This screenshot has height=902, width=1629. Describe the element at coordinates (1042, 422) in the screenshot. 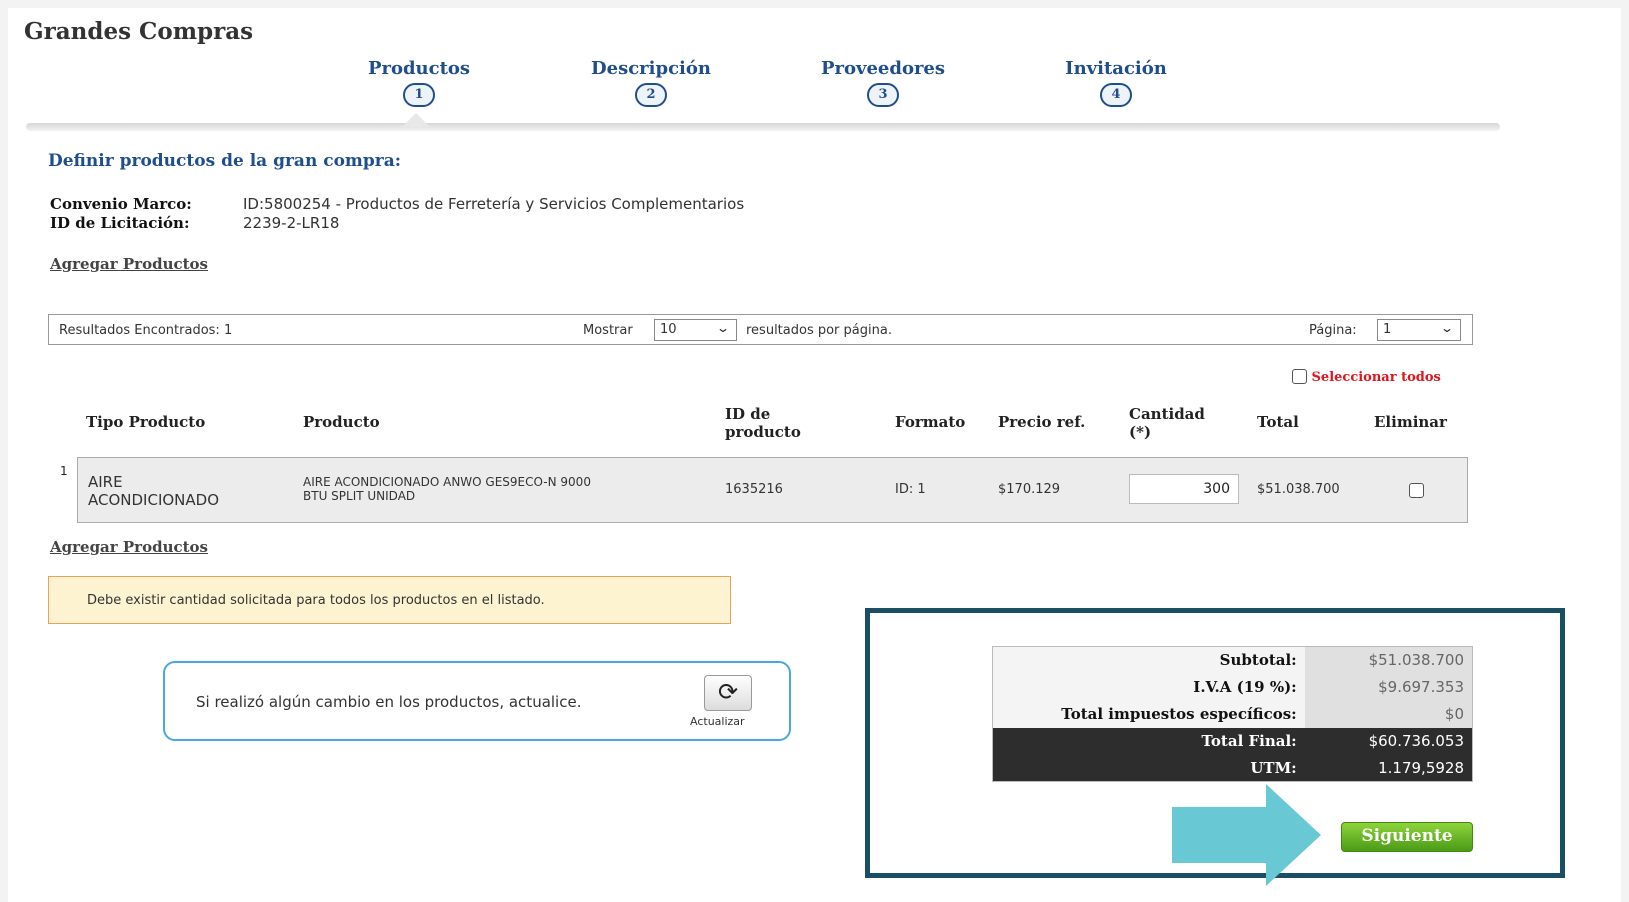

I see `header-precio: Precio ref.` at that location.